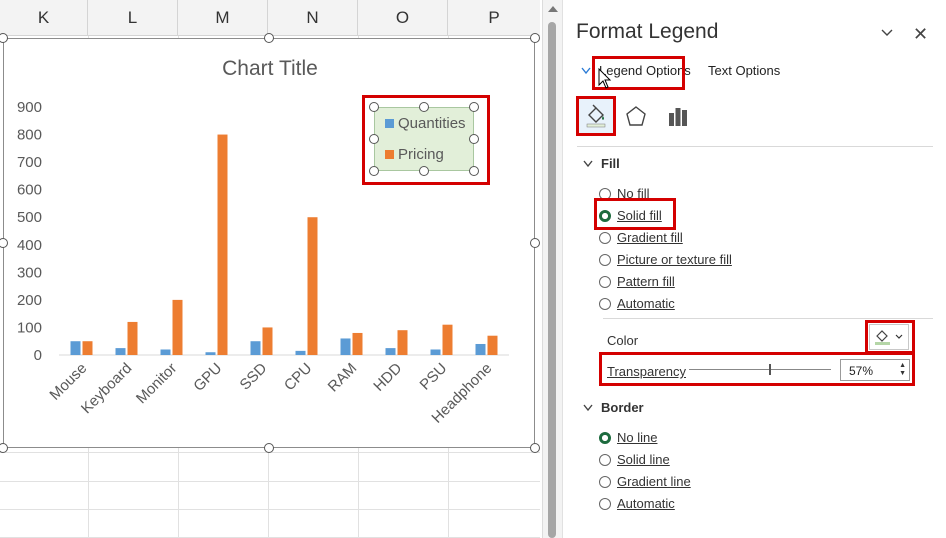 The height and width of the screenshot is (538, 946). Describe the element at coordinates (267, 341) in the screenshot. I see `bar-pricing-ssd` at that location.